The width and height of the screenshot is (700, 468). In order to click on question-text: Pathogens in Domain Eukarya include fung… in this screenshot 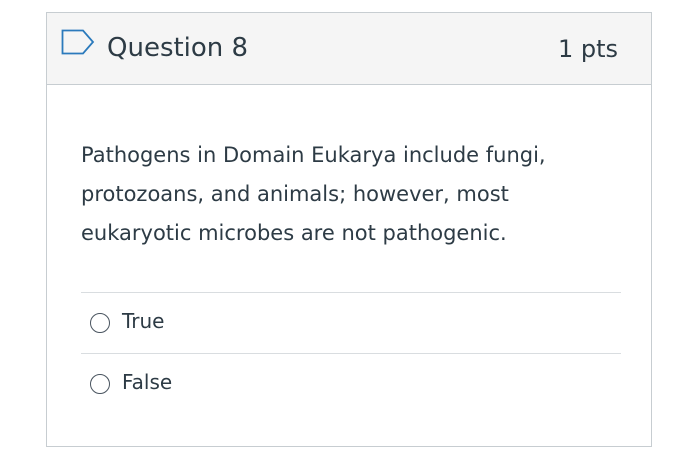, I will do `click(313, 194)`.